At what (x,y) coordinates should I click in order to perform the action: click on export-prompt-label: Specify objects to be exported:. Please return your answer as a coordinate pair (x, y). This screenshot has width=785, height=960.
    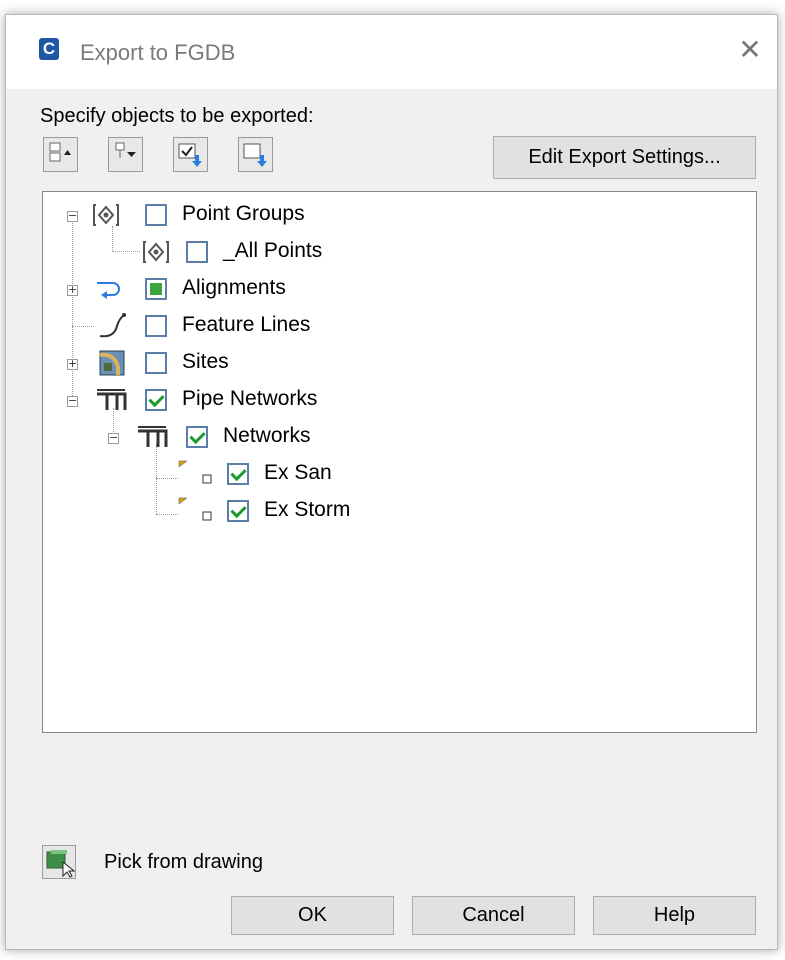
    Looking at the image, I should click on (177, 116).